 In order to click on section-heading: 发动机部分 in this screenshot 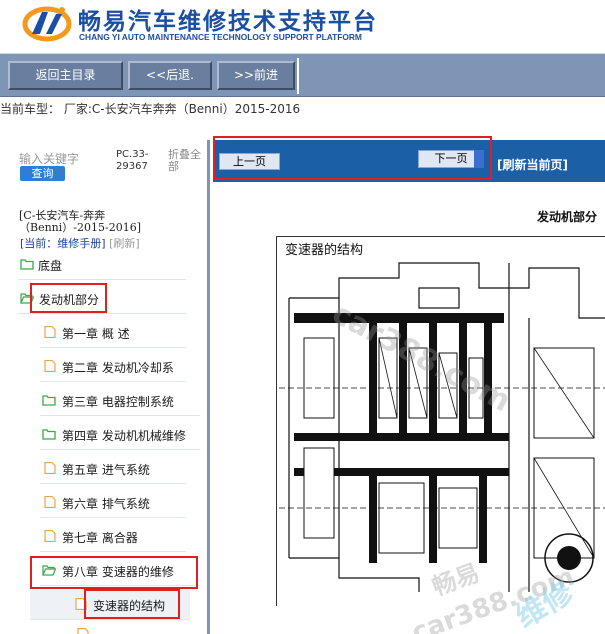, I will do `click(567, 217)`.